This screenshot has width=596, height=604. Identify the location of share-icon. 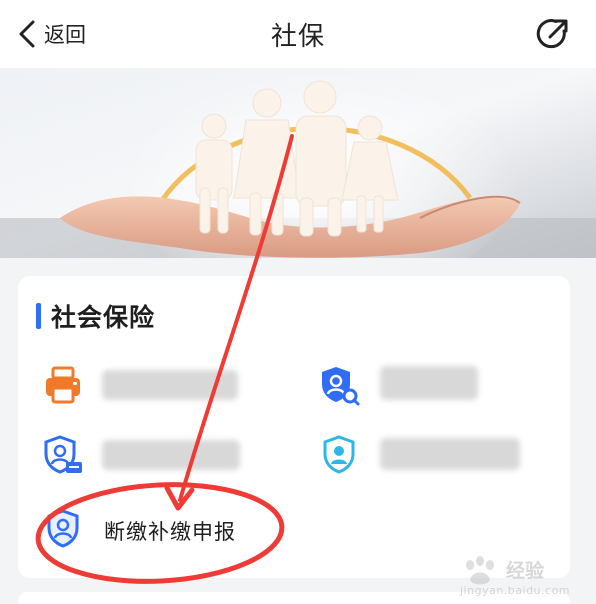
(552, 34).